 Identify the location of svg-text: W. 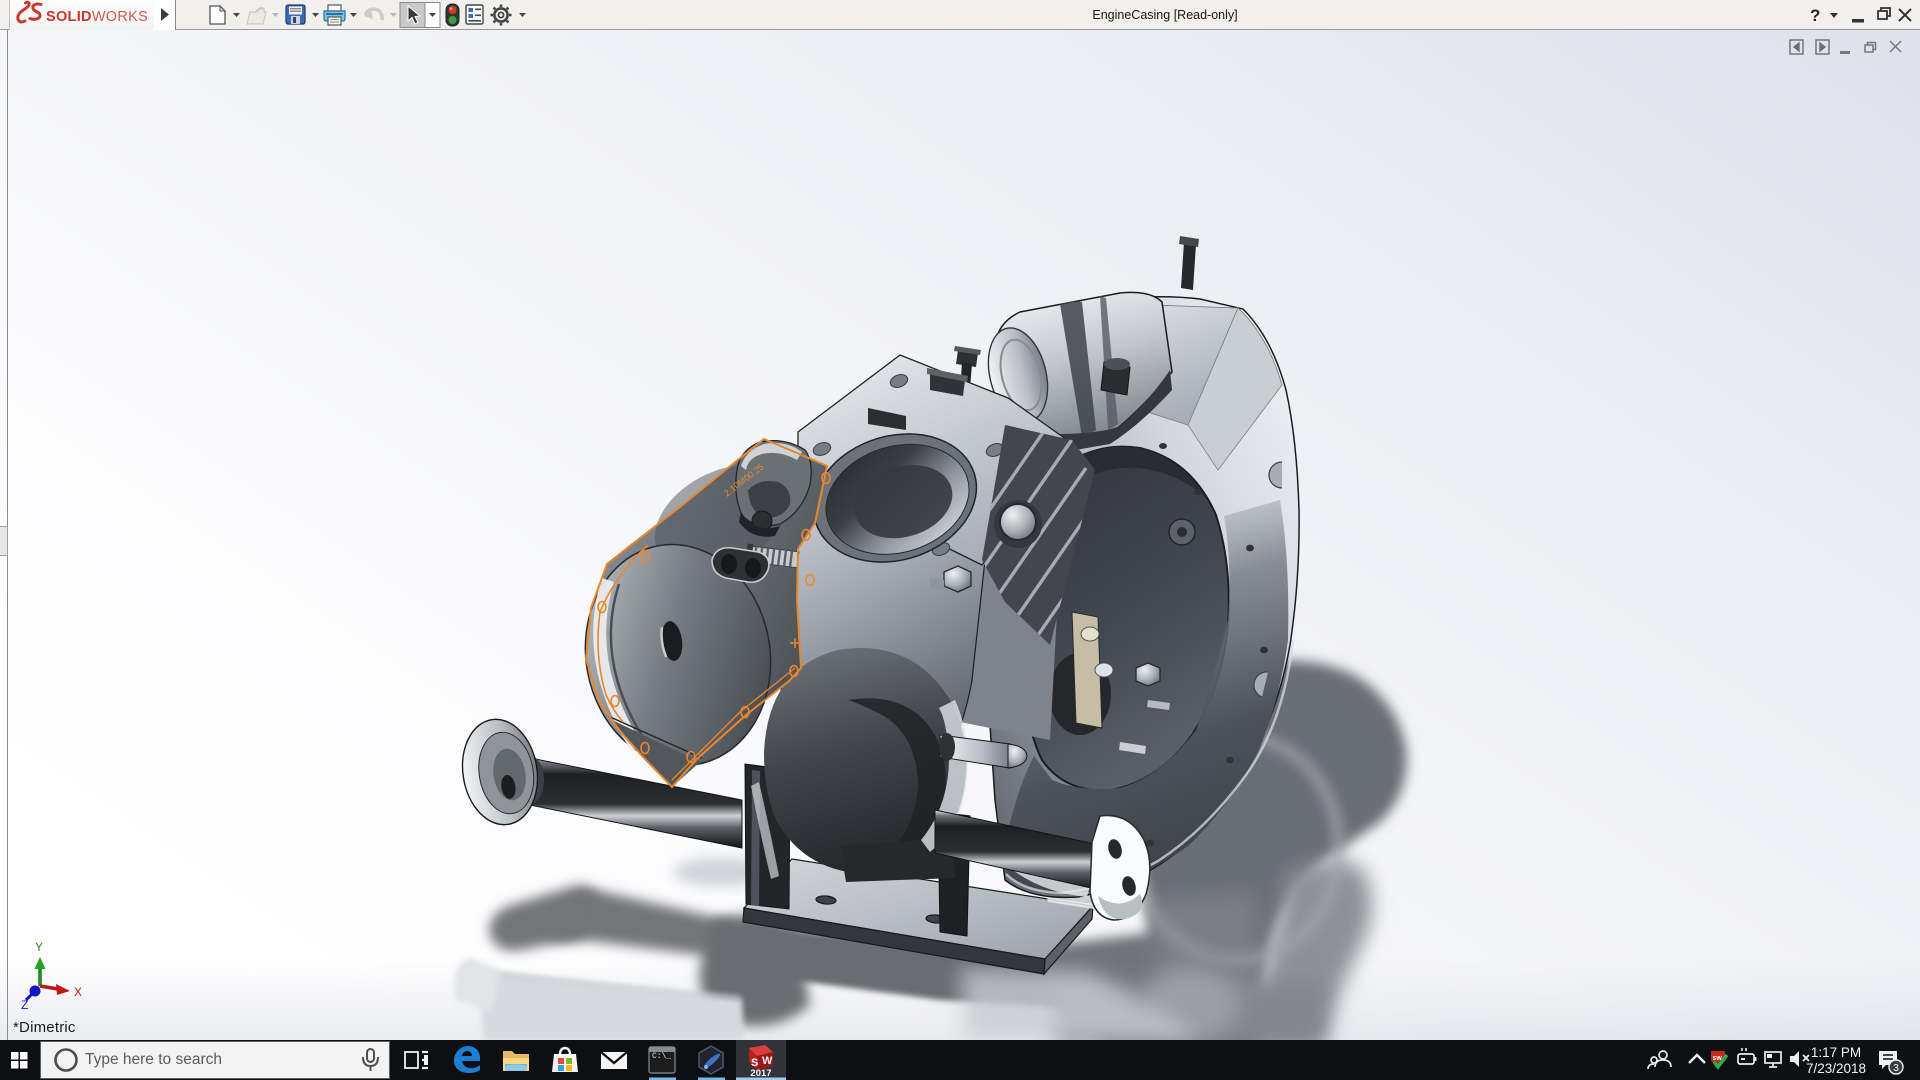
(767, 1061).